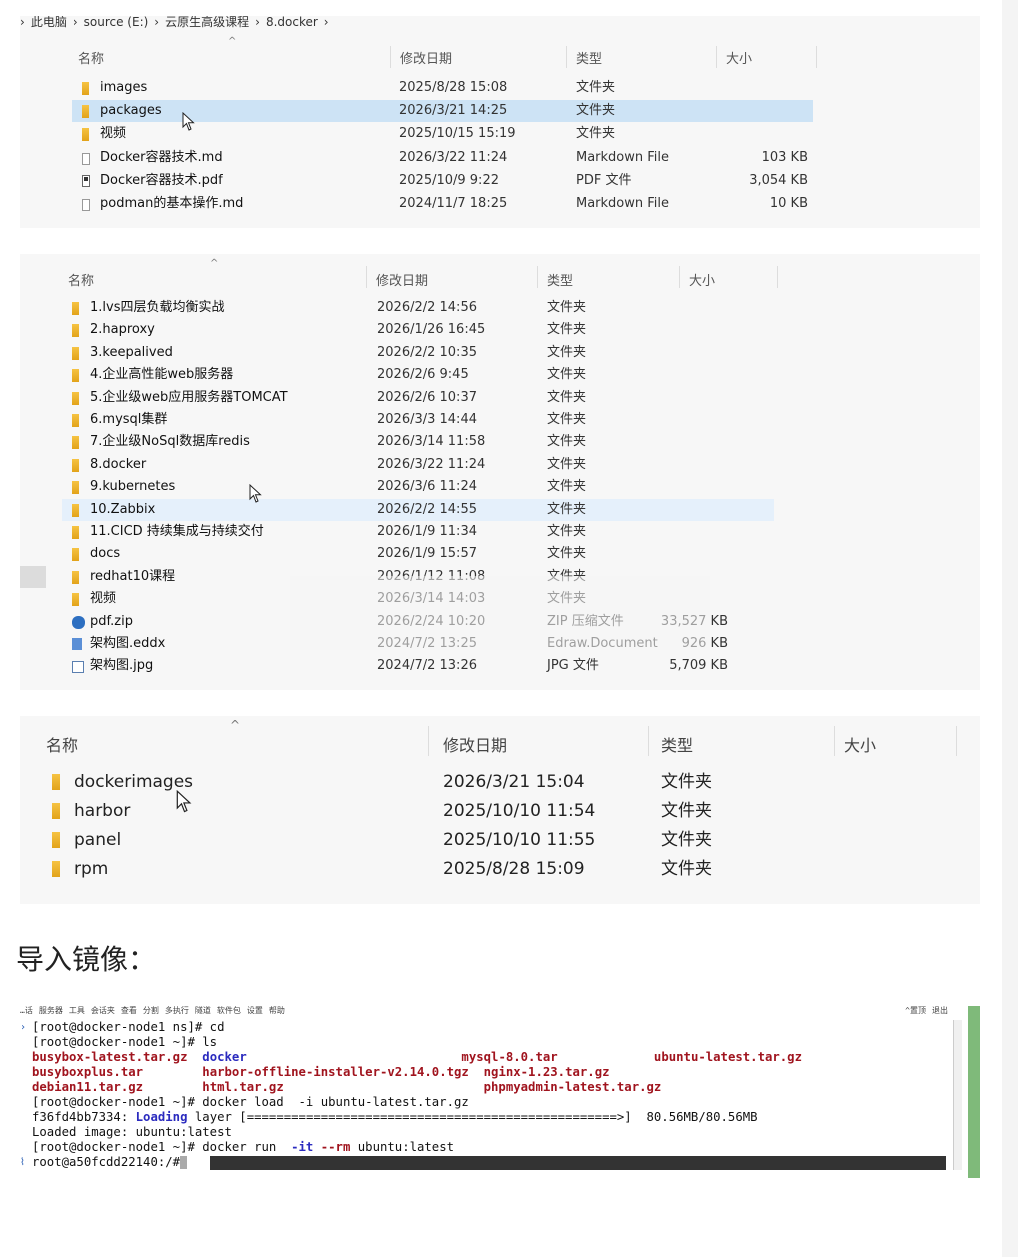  What do you see at coordinates (86, 205) in the screenshot?
I see `markdown-file-icon` at bounding box center [86, 205].